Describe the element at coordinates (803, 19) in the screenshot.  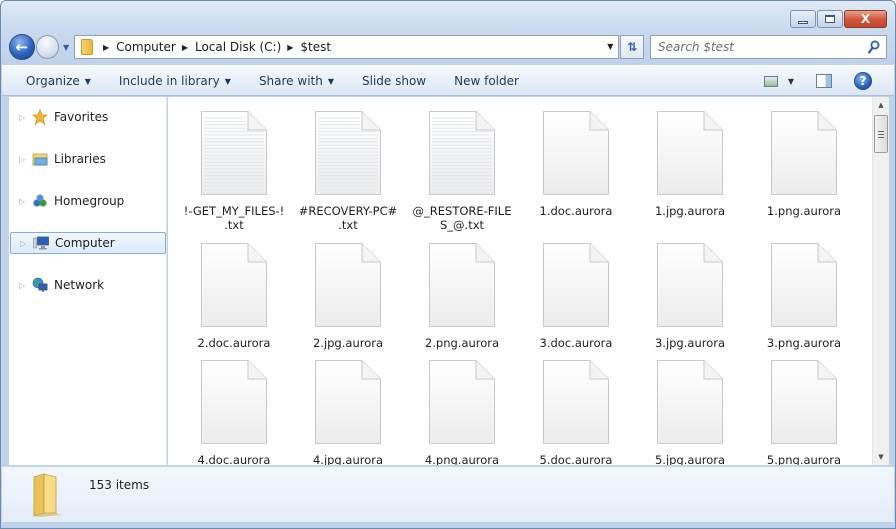
I see `minimize-button` at that location.